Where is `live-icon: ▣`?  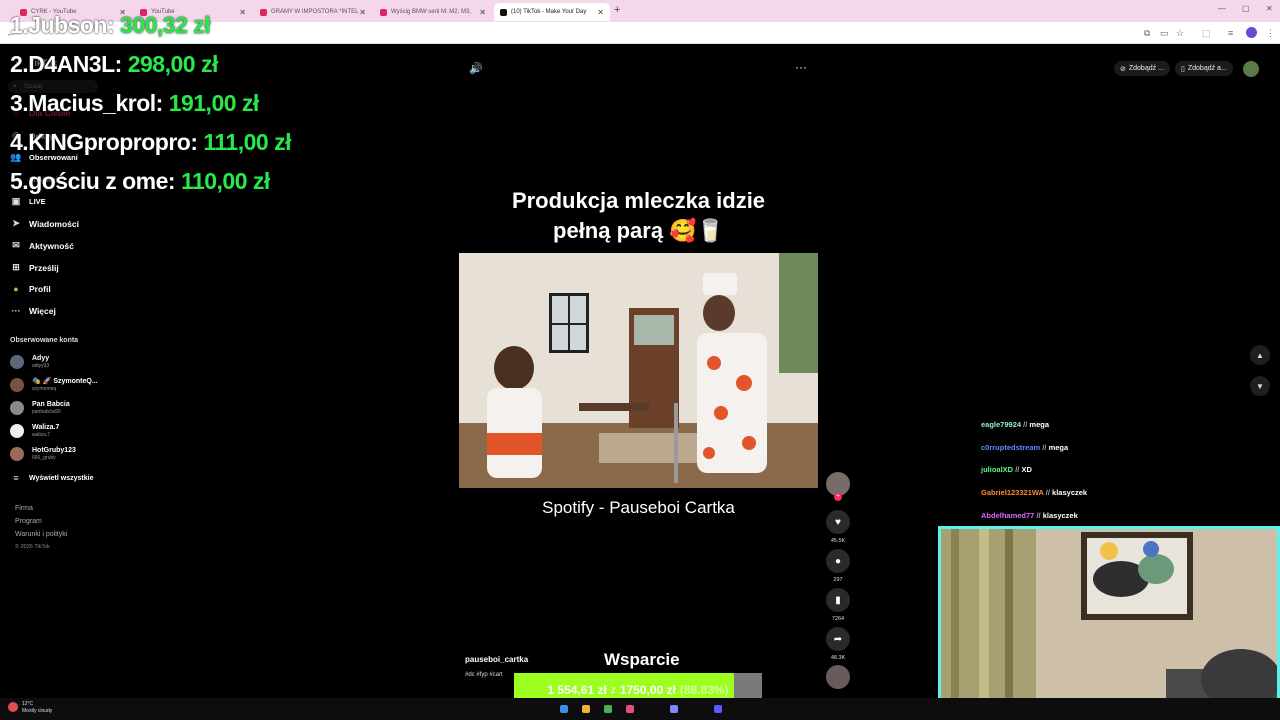
live-icon: ▣ is located at coordinates (16, 201).